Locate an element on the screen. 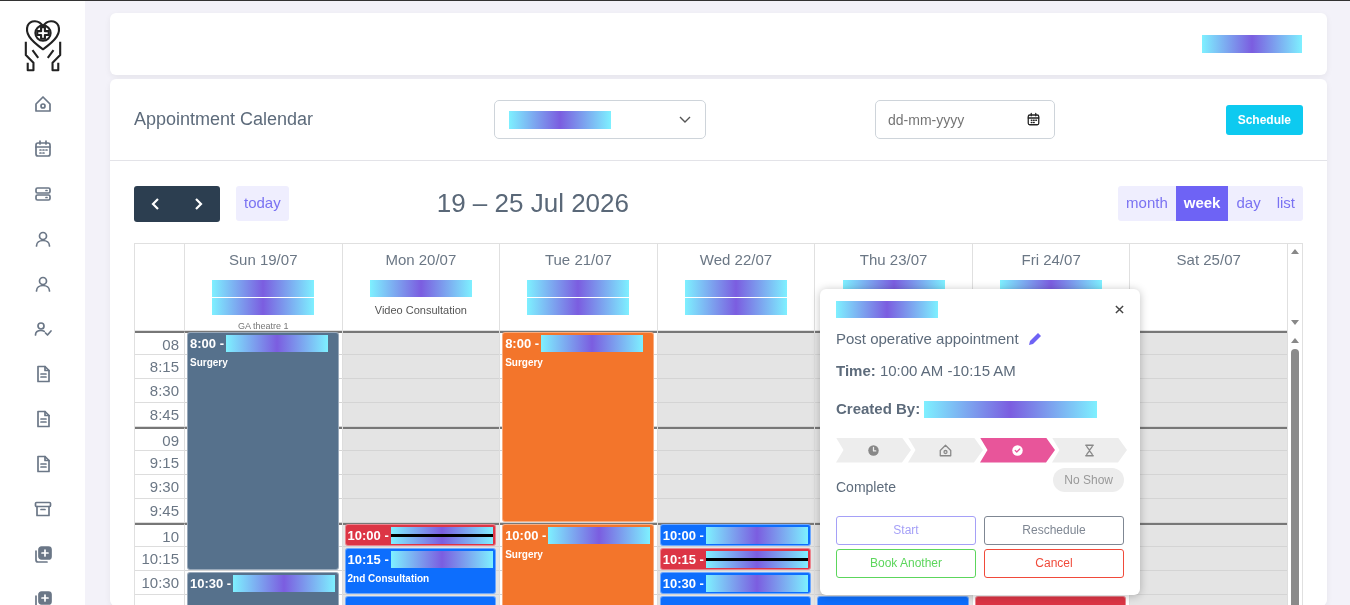 Image resolution: width=1350 pixels, height=605 pixels. time-label: 8:30 is located at coordinates (160, 391).